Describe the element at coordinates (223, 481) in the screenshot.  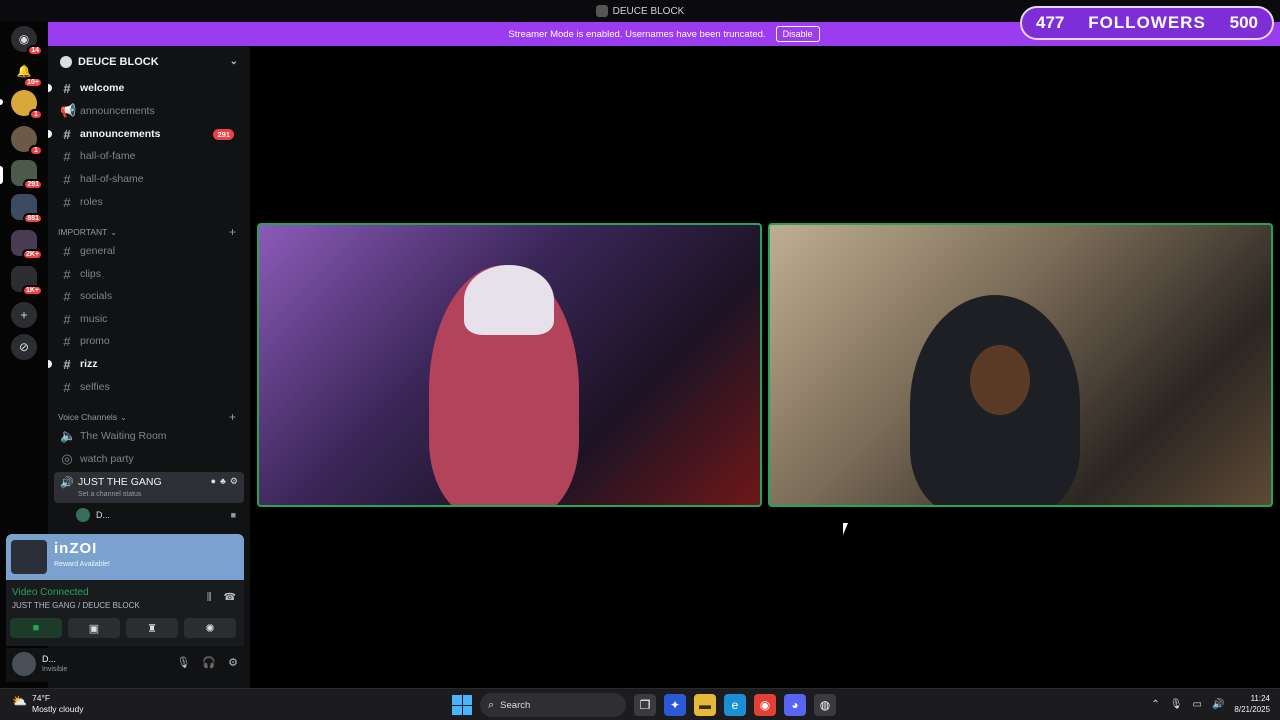
I see `invite-icon: ♣` at that location.